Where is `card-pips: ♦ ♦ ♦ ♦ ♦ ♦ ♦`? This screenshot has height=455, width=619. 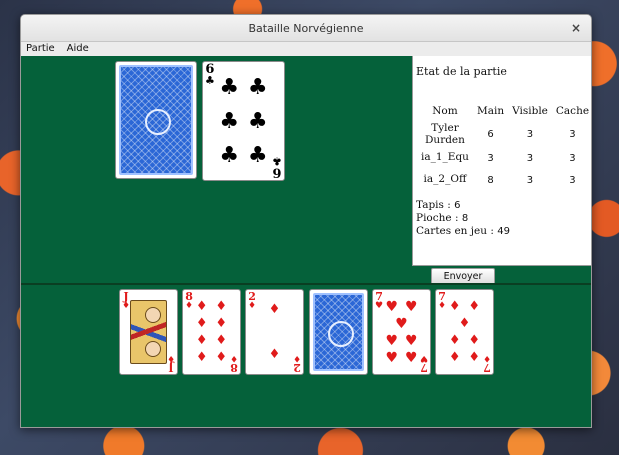 card-pips: ♦ ♦ ♦ ♦ ♦ ♦ ♦ is located at coordinates (464, 332).